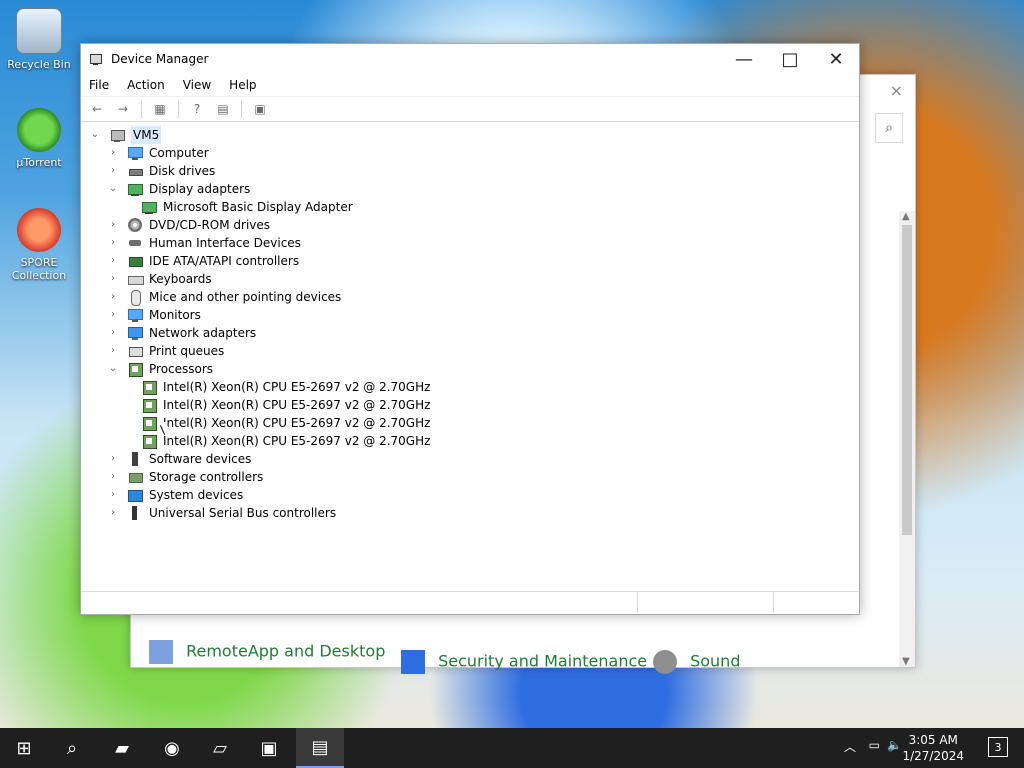 The height and width of the screenshot is (768, 1024). What do you see at coordinates (850, 746) in the screenshot?
I see `hidden-icons-icon: ︿` at bounding box center [850, 746].